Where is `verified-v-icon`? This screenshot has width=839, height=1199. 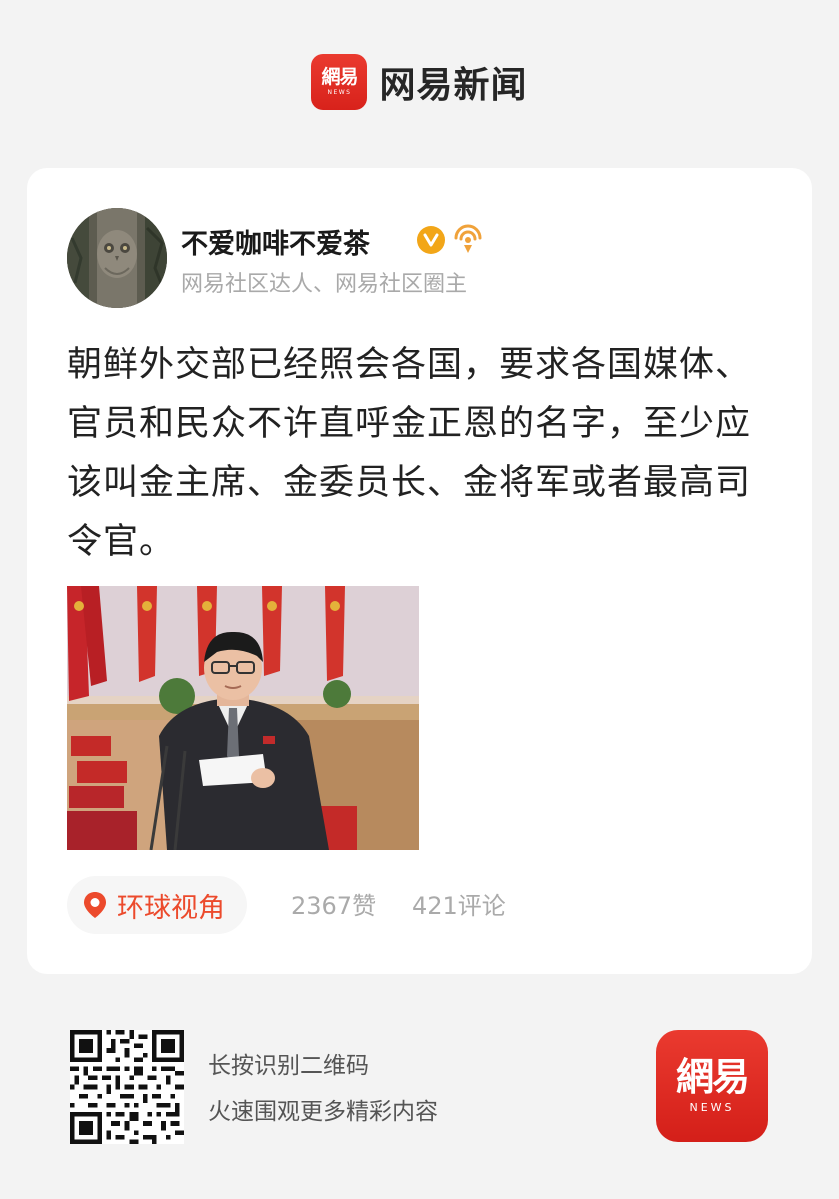
verified-v-icon is located at coordinates (431, 240).